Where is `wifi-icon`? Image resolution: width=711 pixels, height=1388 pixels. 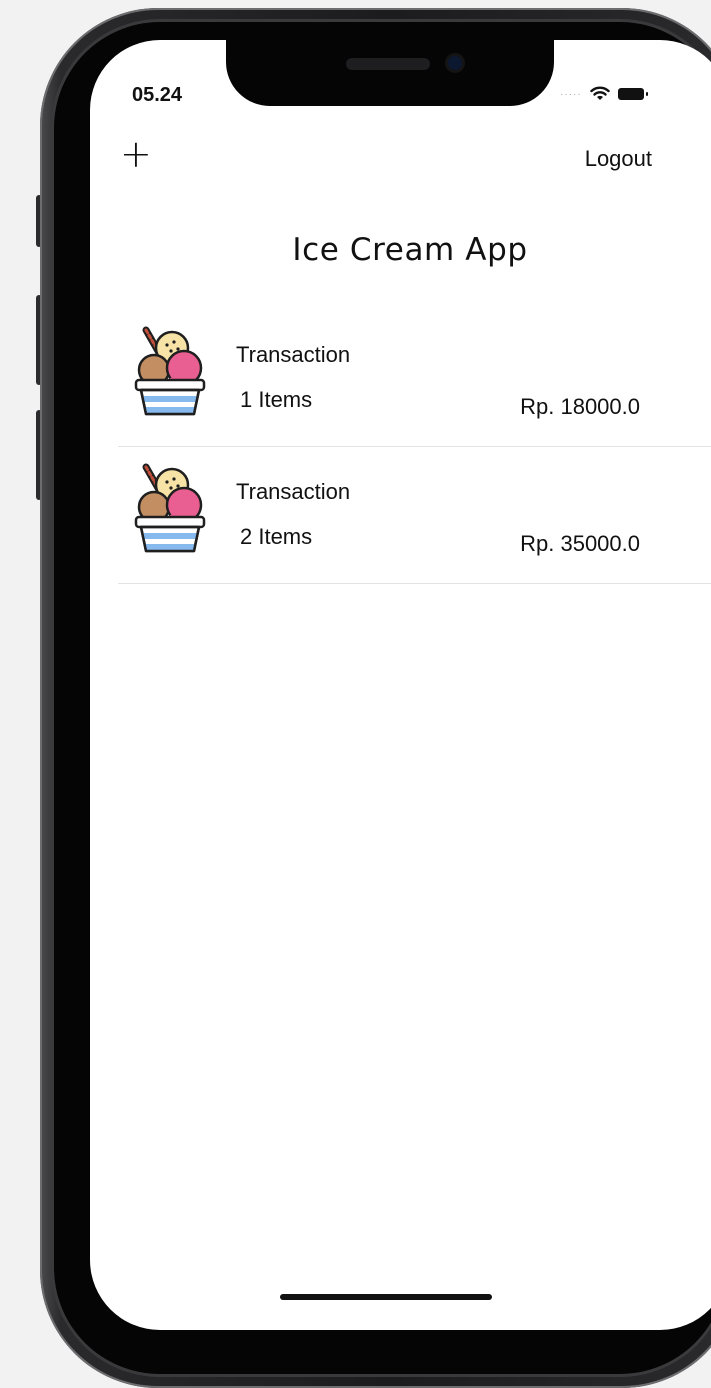
wifi-icon is located at coordinates (599, 93).